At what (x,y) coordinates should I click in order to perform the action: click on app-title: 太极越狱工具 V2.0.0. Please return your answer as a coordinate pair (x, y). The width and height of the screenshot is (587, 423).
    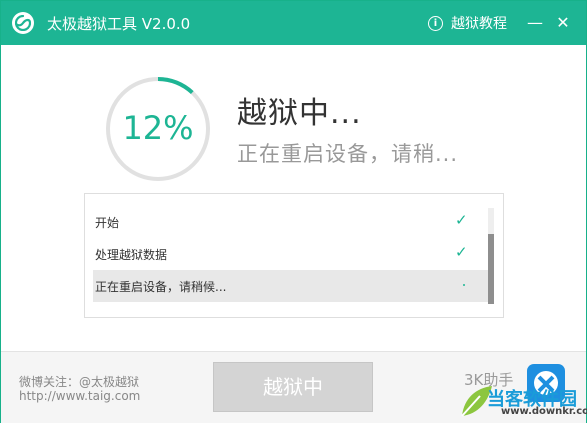
    Looking at the image, I should click on (119, 24).